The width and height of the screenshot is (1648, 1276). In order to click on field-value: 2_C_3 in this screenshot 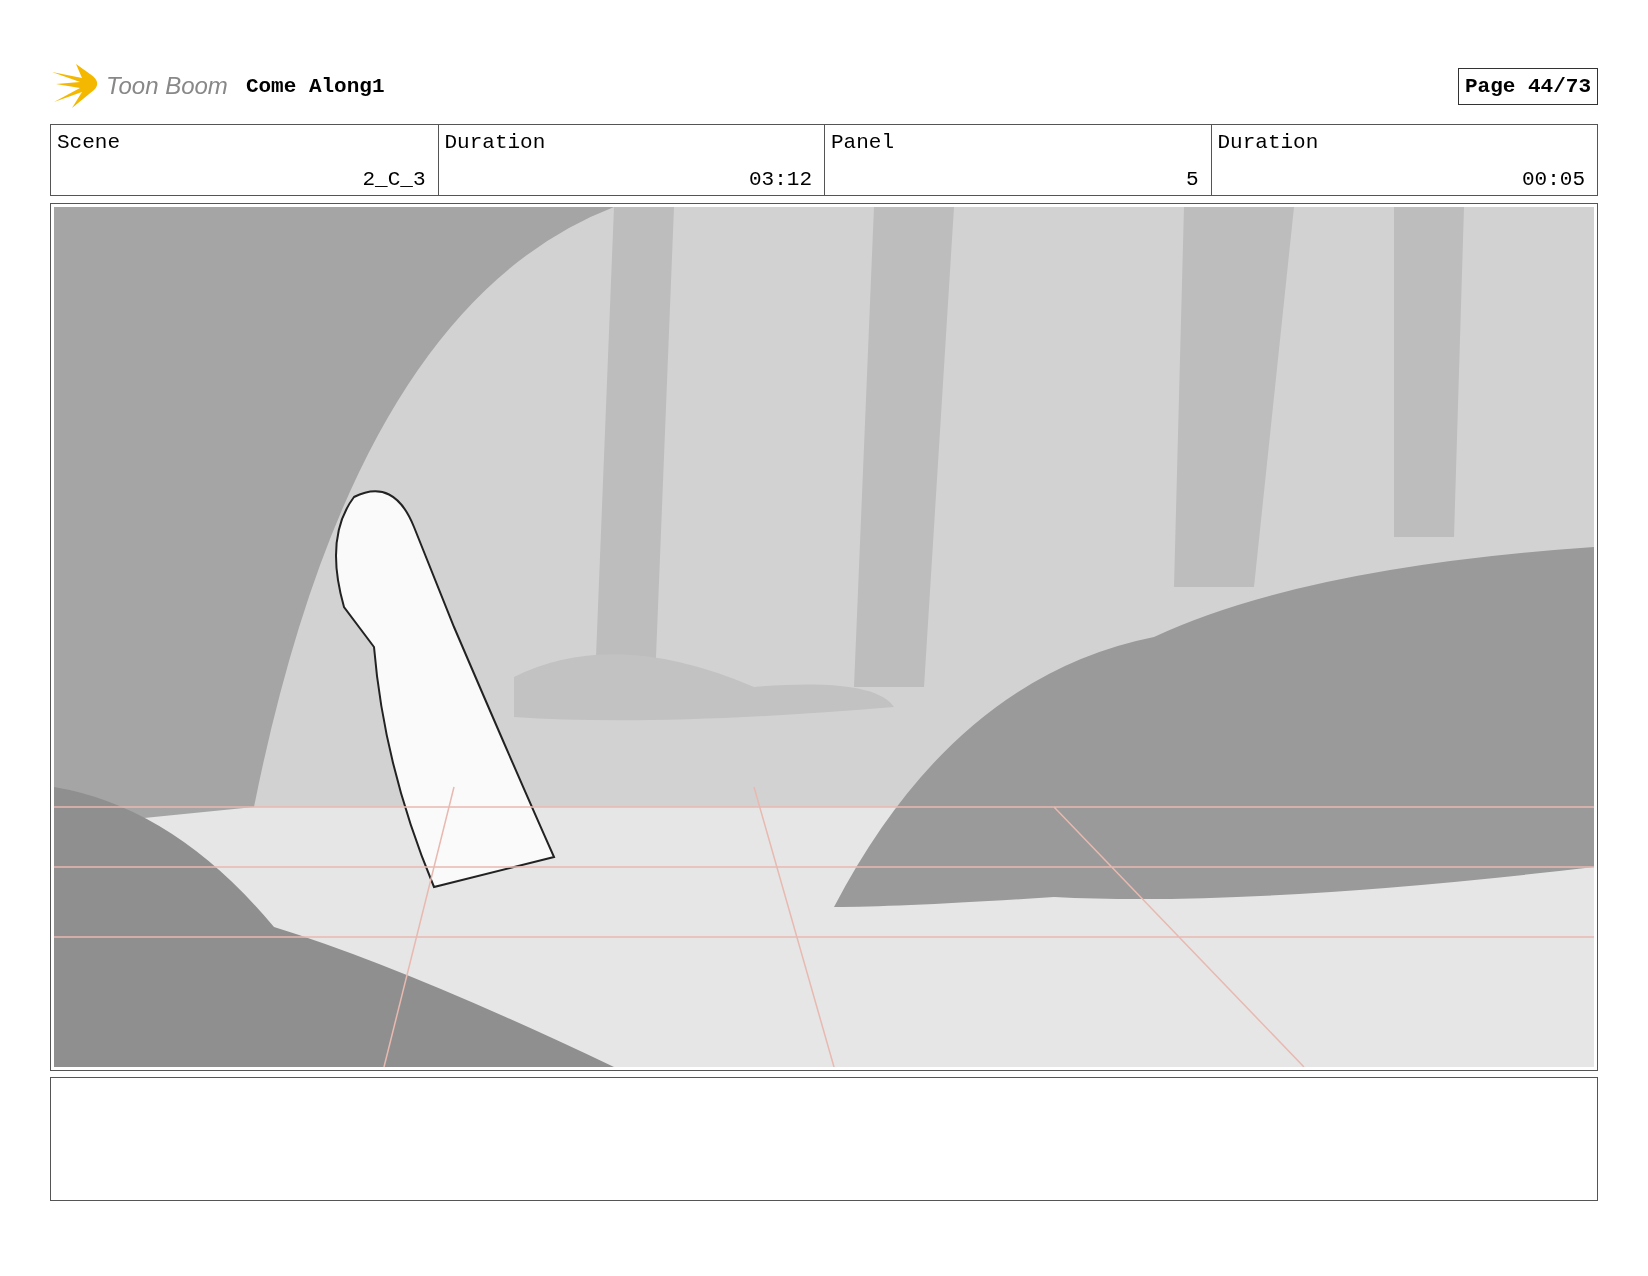, I will do `click(394, 179)`.